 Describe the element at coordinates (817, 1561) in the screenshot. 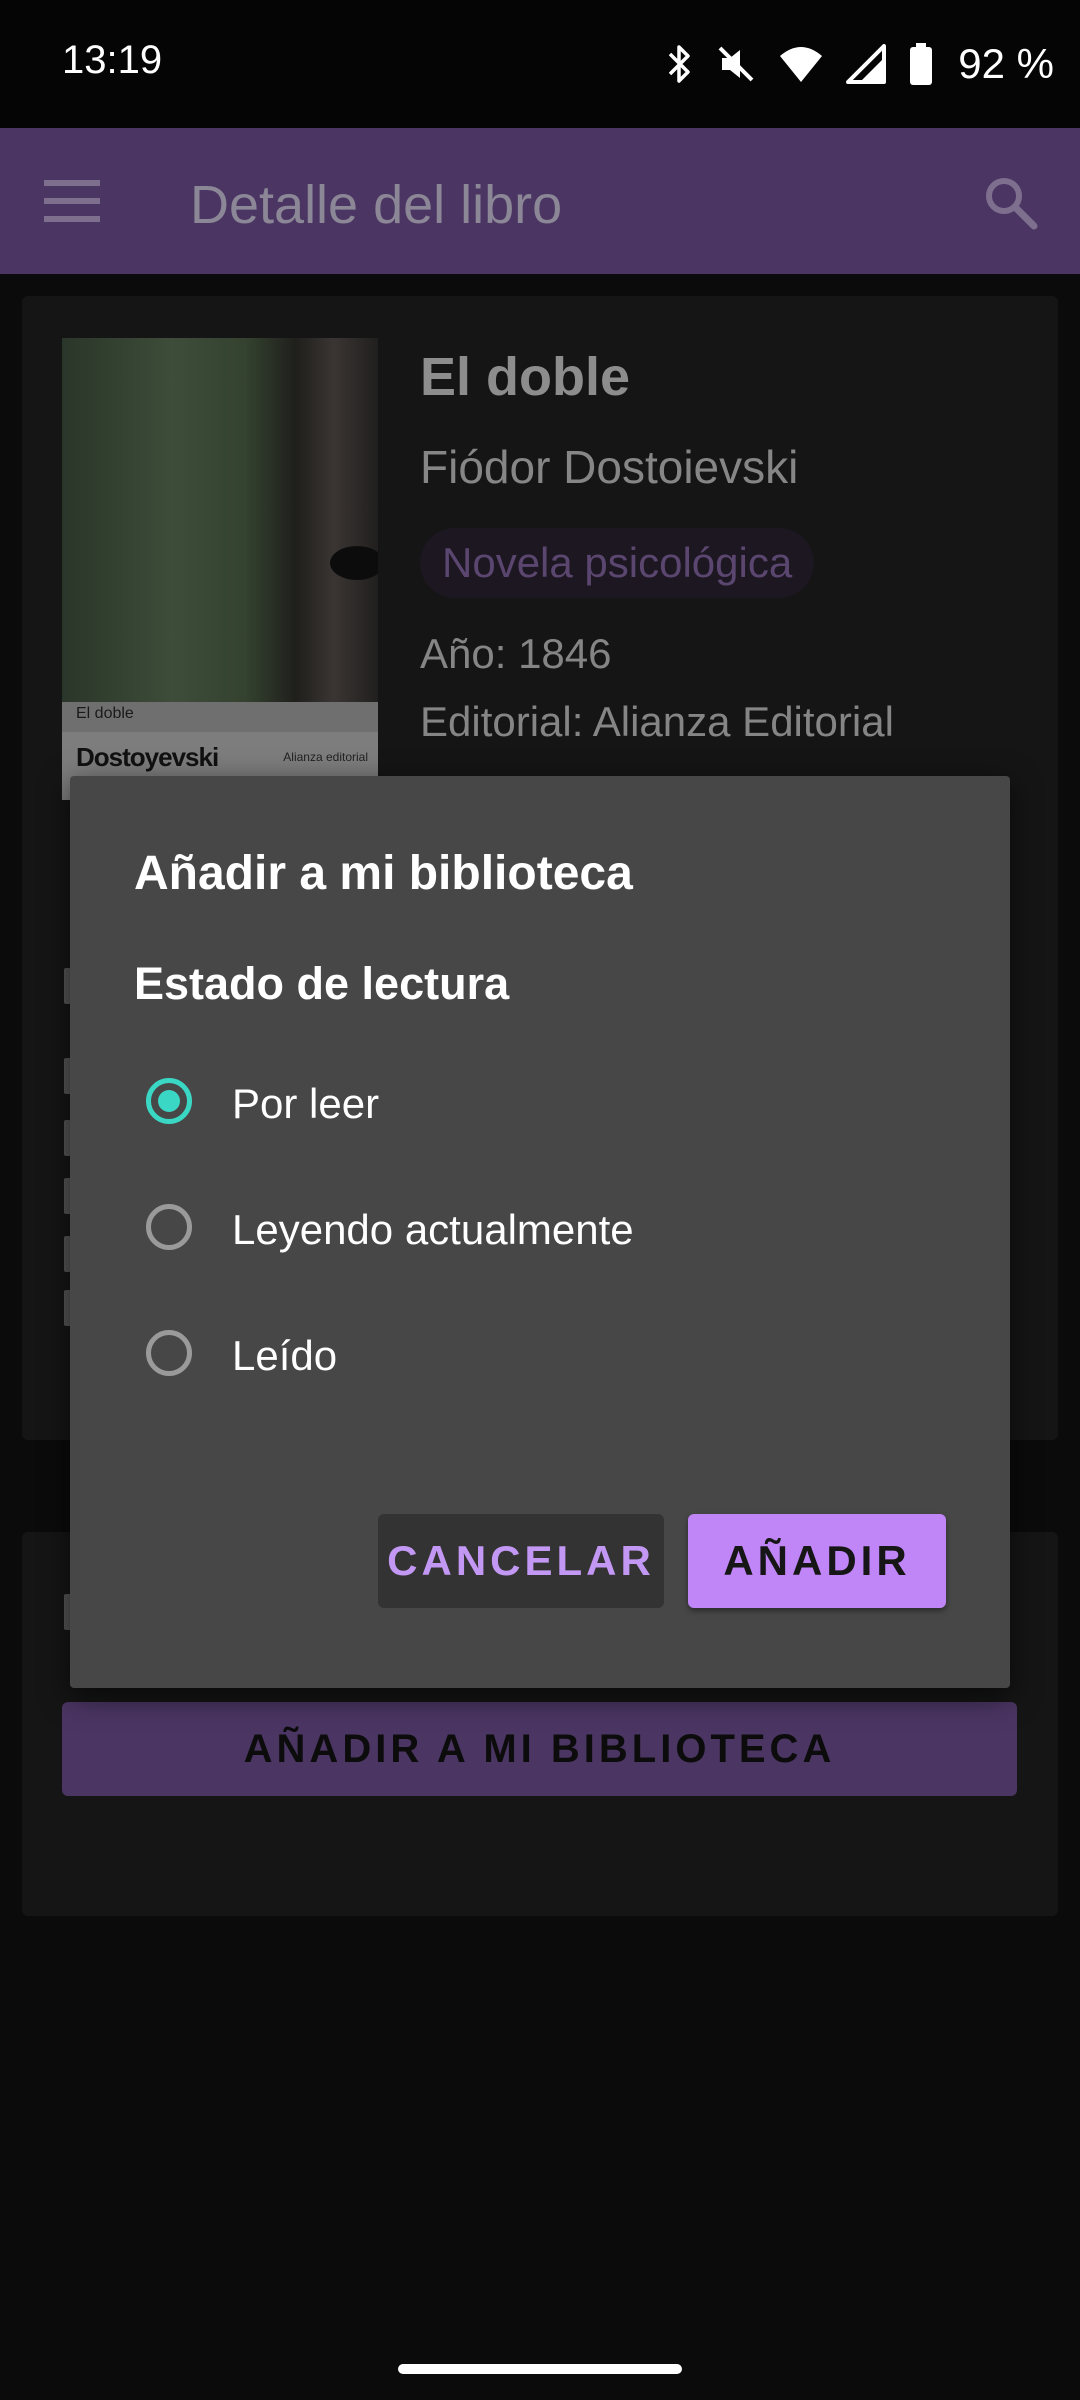

I see `add-button: AÑADIR` at that location.